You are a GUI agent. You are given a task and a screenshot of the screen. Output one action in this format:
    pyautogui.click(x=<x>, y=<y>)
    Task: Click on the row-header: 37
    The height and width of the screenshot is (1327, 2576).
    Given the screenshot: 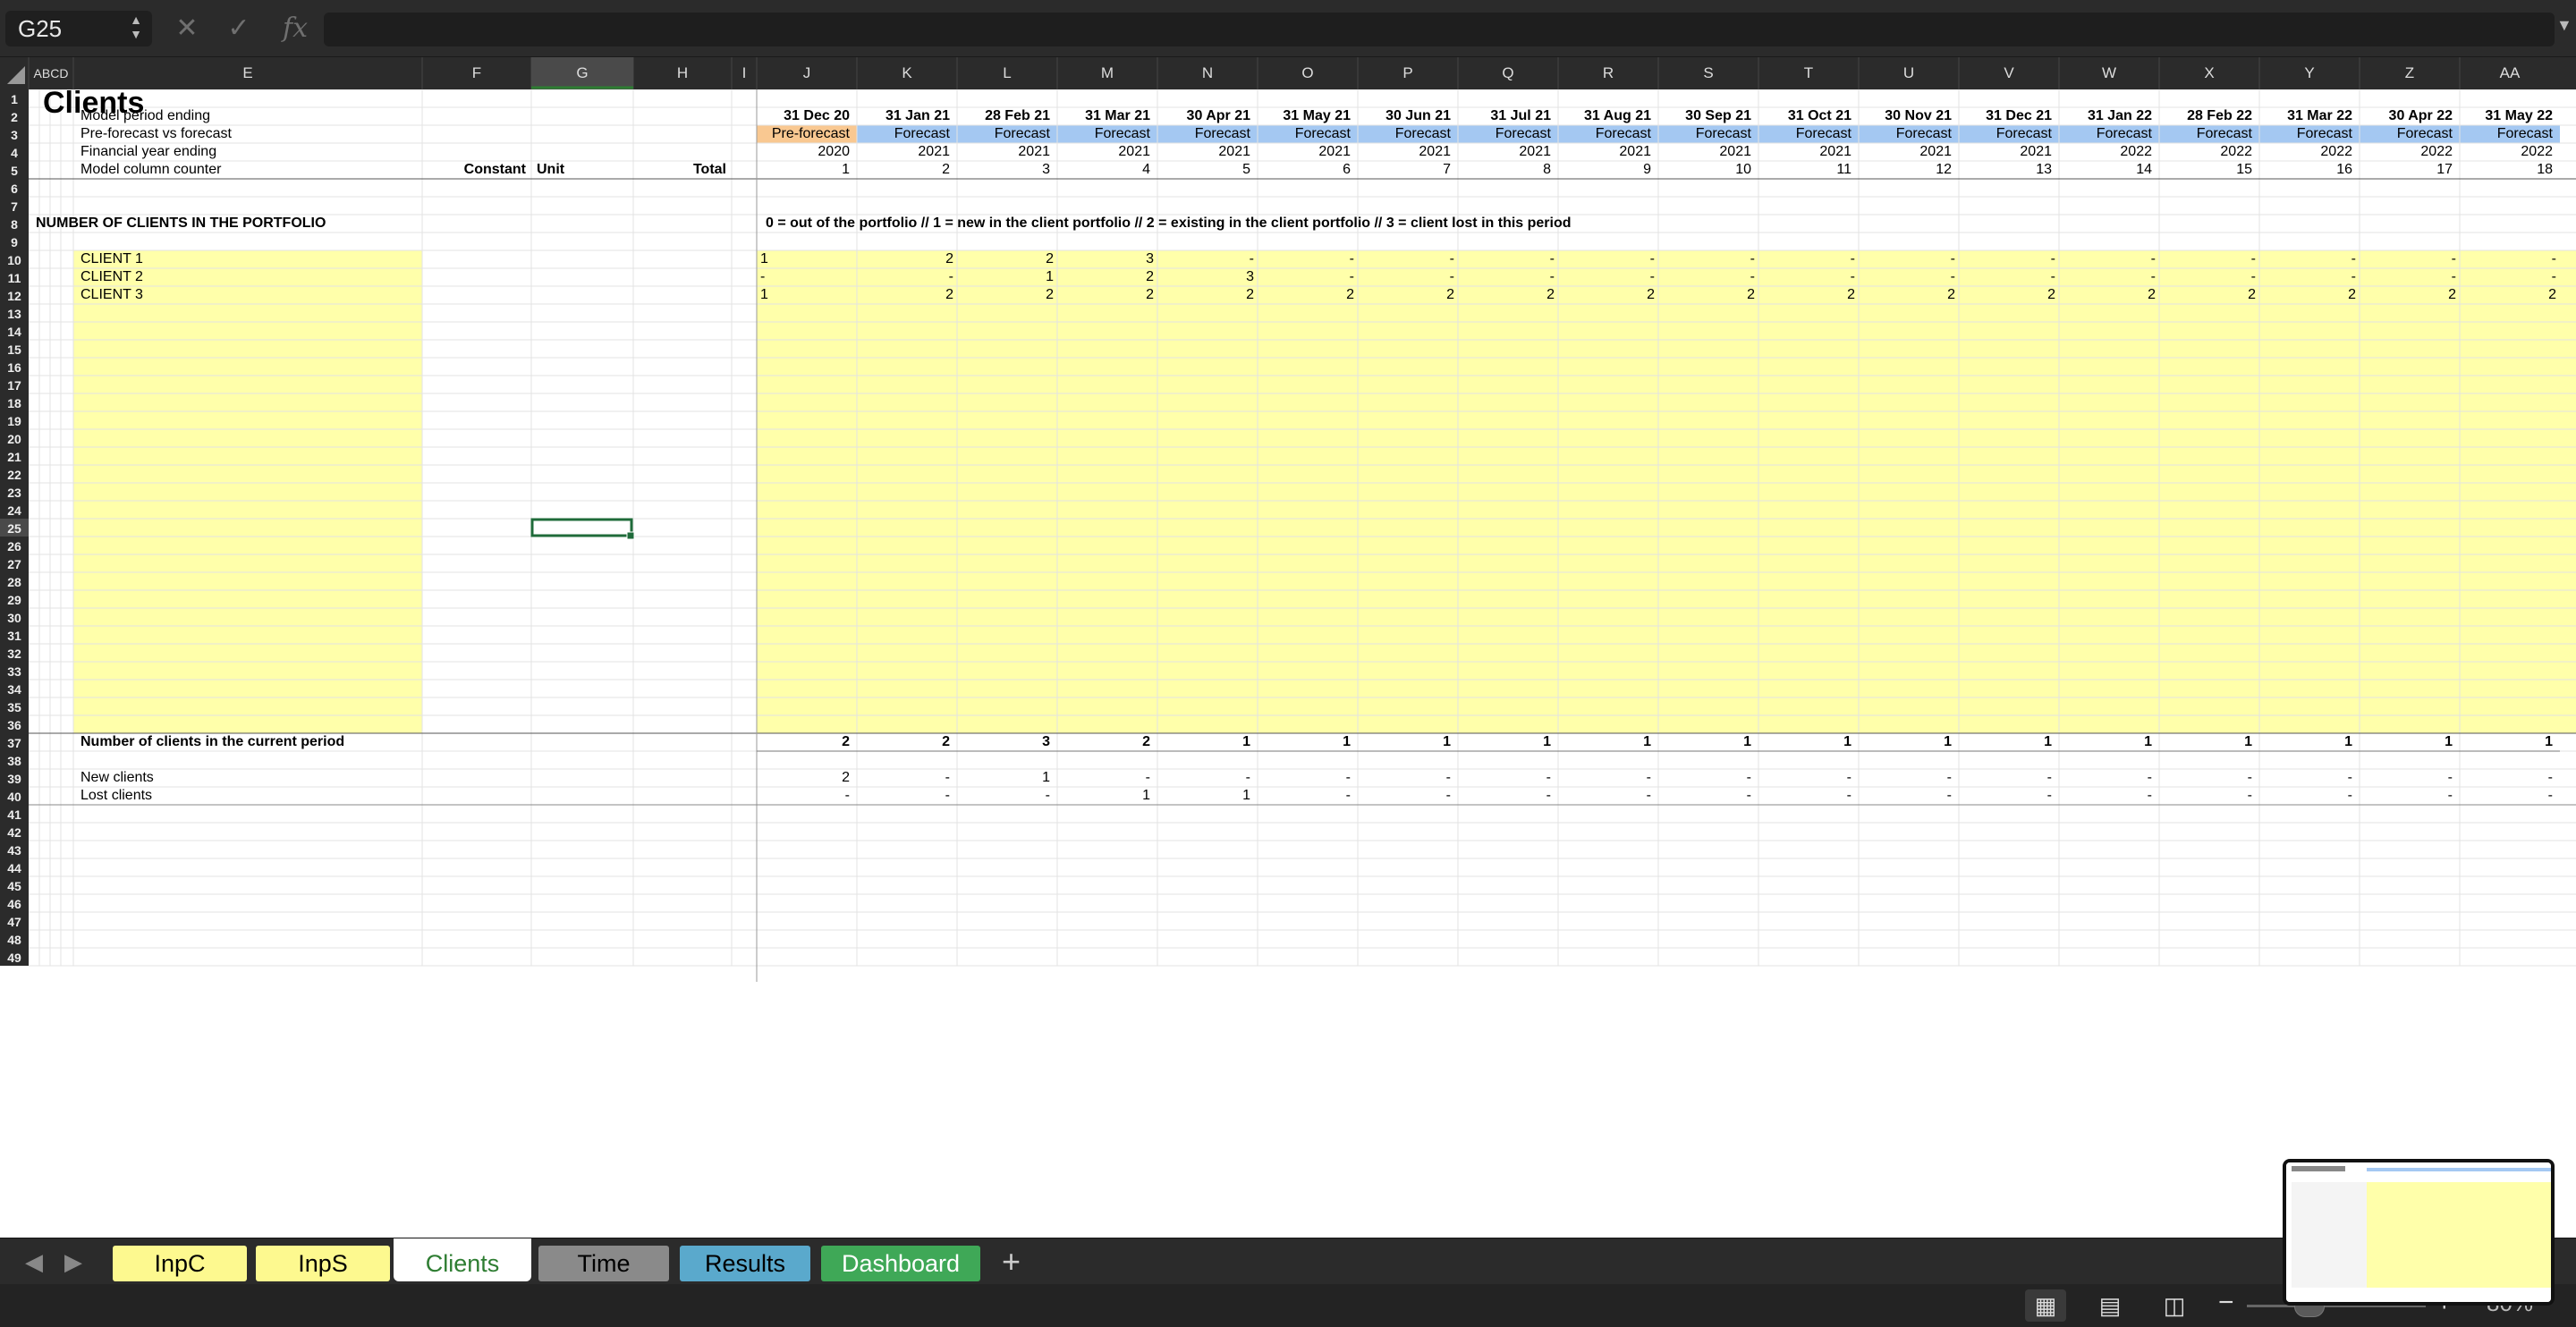 What is the action you would take?
    pyautogui.click(x=14, y=743)
    